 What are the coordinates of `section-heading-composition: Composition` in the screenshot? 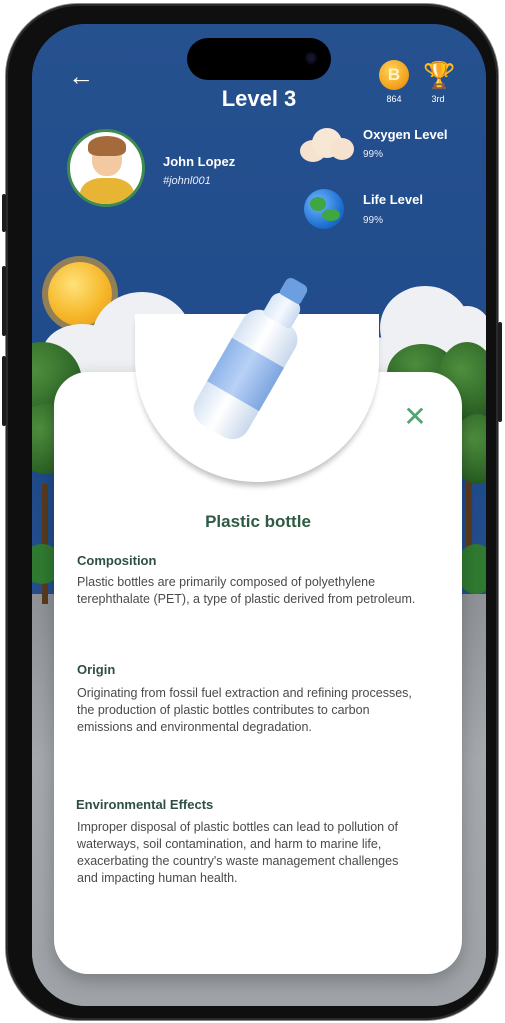 It's located at (117, 560).